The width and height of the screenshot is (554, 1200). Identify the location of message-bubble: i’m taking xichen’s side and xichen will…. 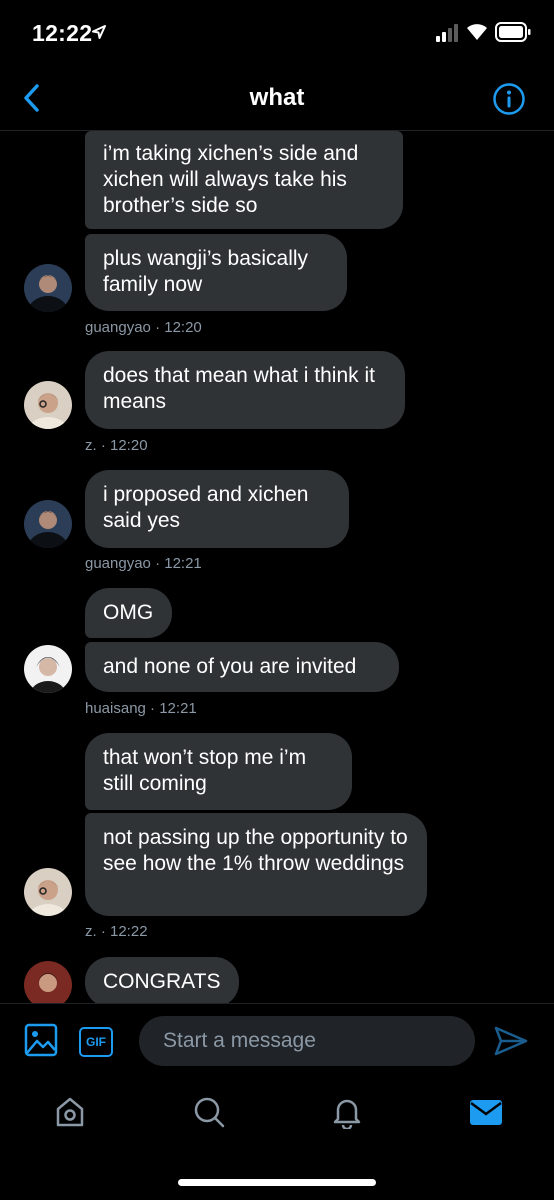
(244, 180).